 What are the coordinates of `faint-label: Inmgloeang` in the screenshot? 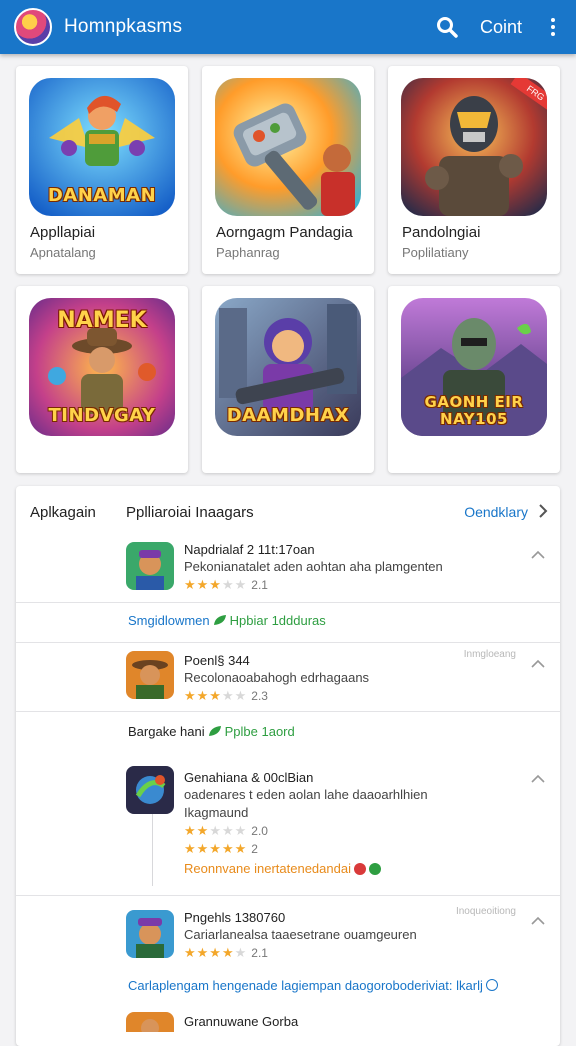 It's located at (489, 654).